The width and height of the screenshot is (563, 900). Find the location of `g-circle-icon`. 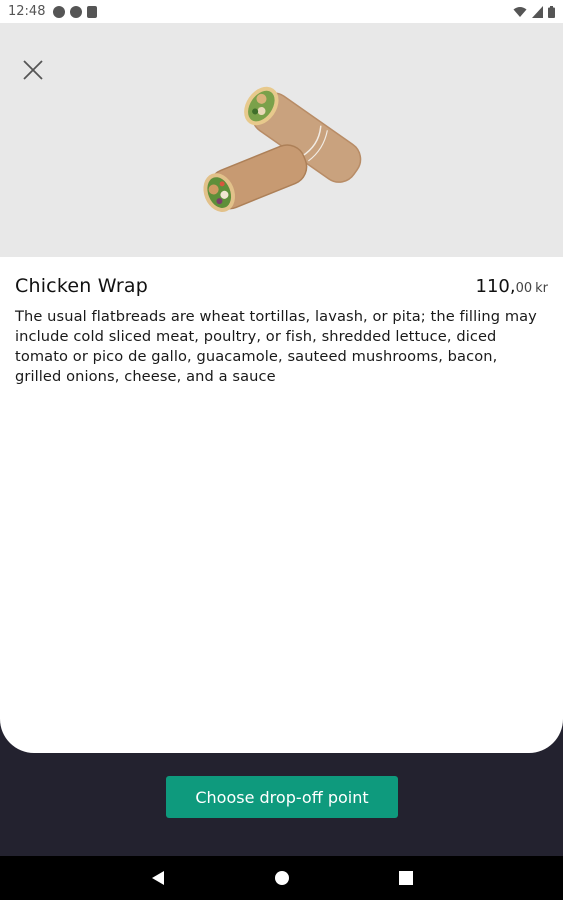

g-circle-icon is located at coordinates (76, 11).